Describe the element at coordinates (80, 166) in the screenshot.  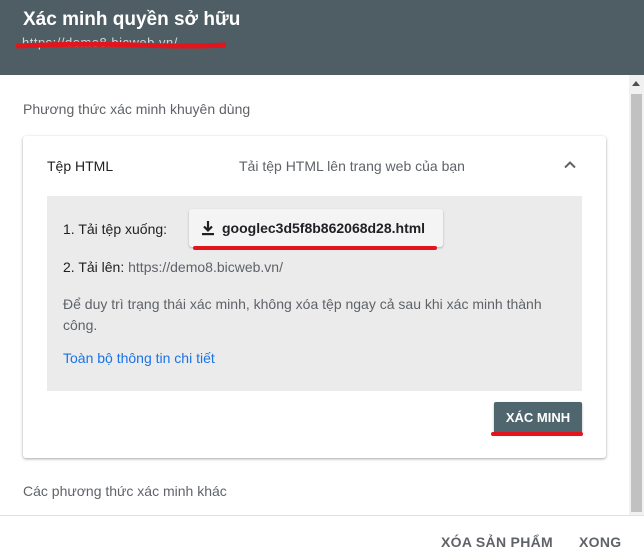
I see `method-label: Tệp HTML` at that location.